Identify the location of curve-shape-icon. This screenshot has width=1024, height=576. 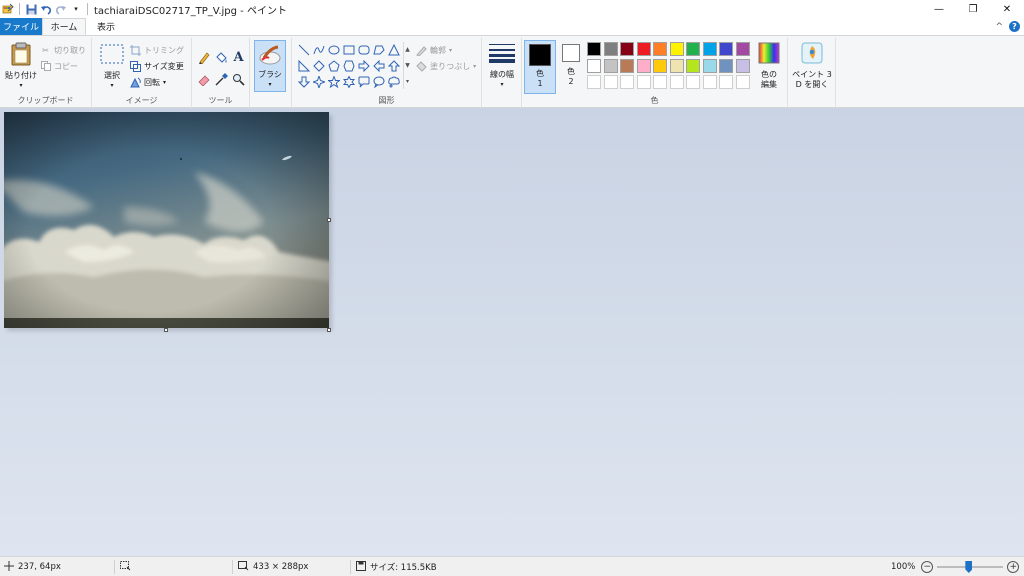
(318, 50).